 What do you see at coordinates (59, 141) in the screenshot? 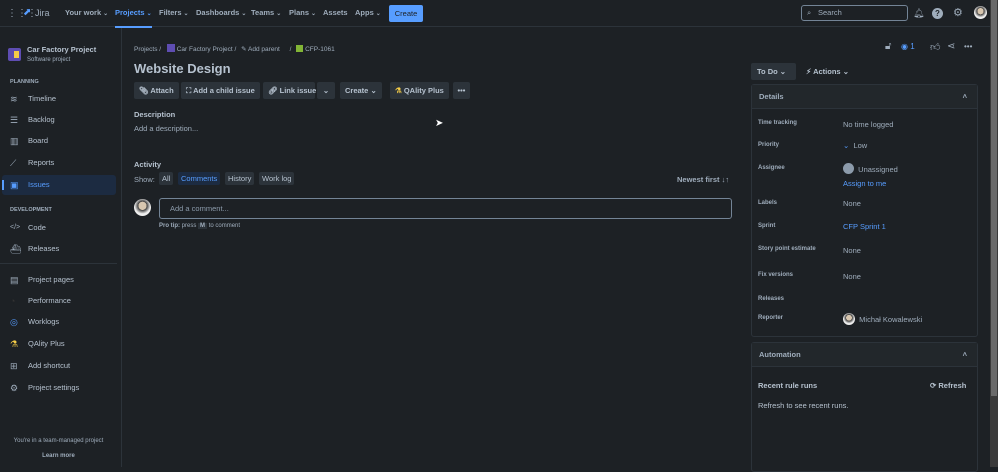
I see `sidebar-item-board: ▥ Board` at bounding box center [59, 141].